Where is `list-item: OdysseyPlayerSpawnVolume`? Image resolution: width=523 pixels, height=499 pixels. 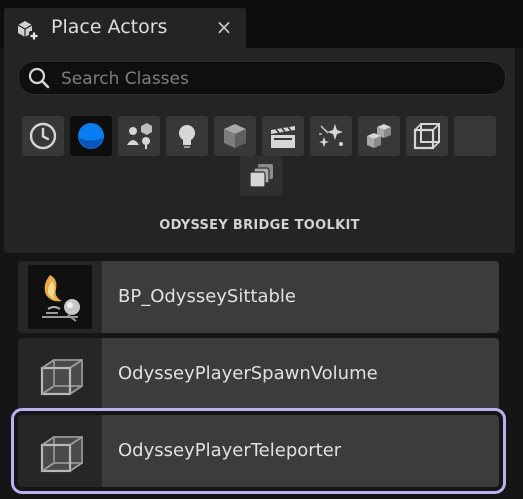
list-item: OdysseyPlayerSpawnVolume is located at coordinates (258, 374).